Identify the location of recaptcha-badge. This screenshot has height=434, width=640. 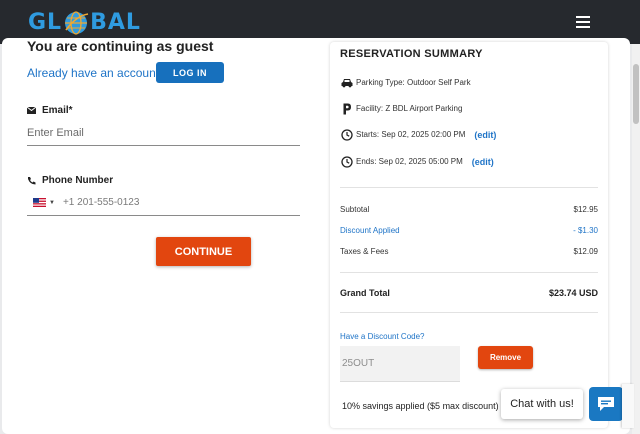
(628, 406).